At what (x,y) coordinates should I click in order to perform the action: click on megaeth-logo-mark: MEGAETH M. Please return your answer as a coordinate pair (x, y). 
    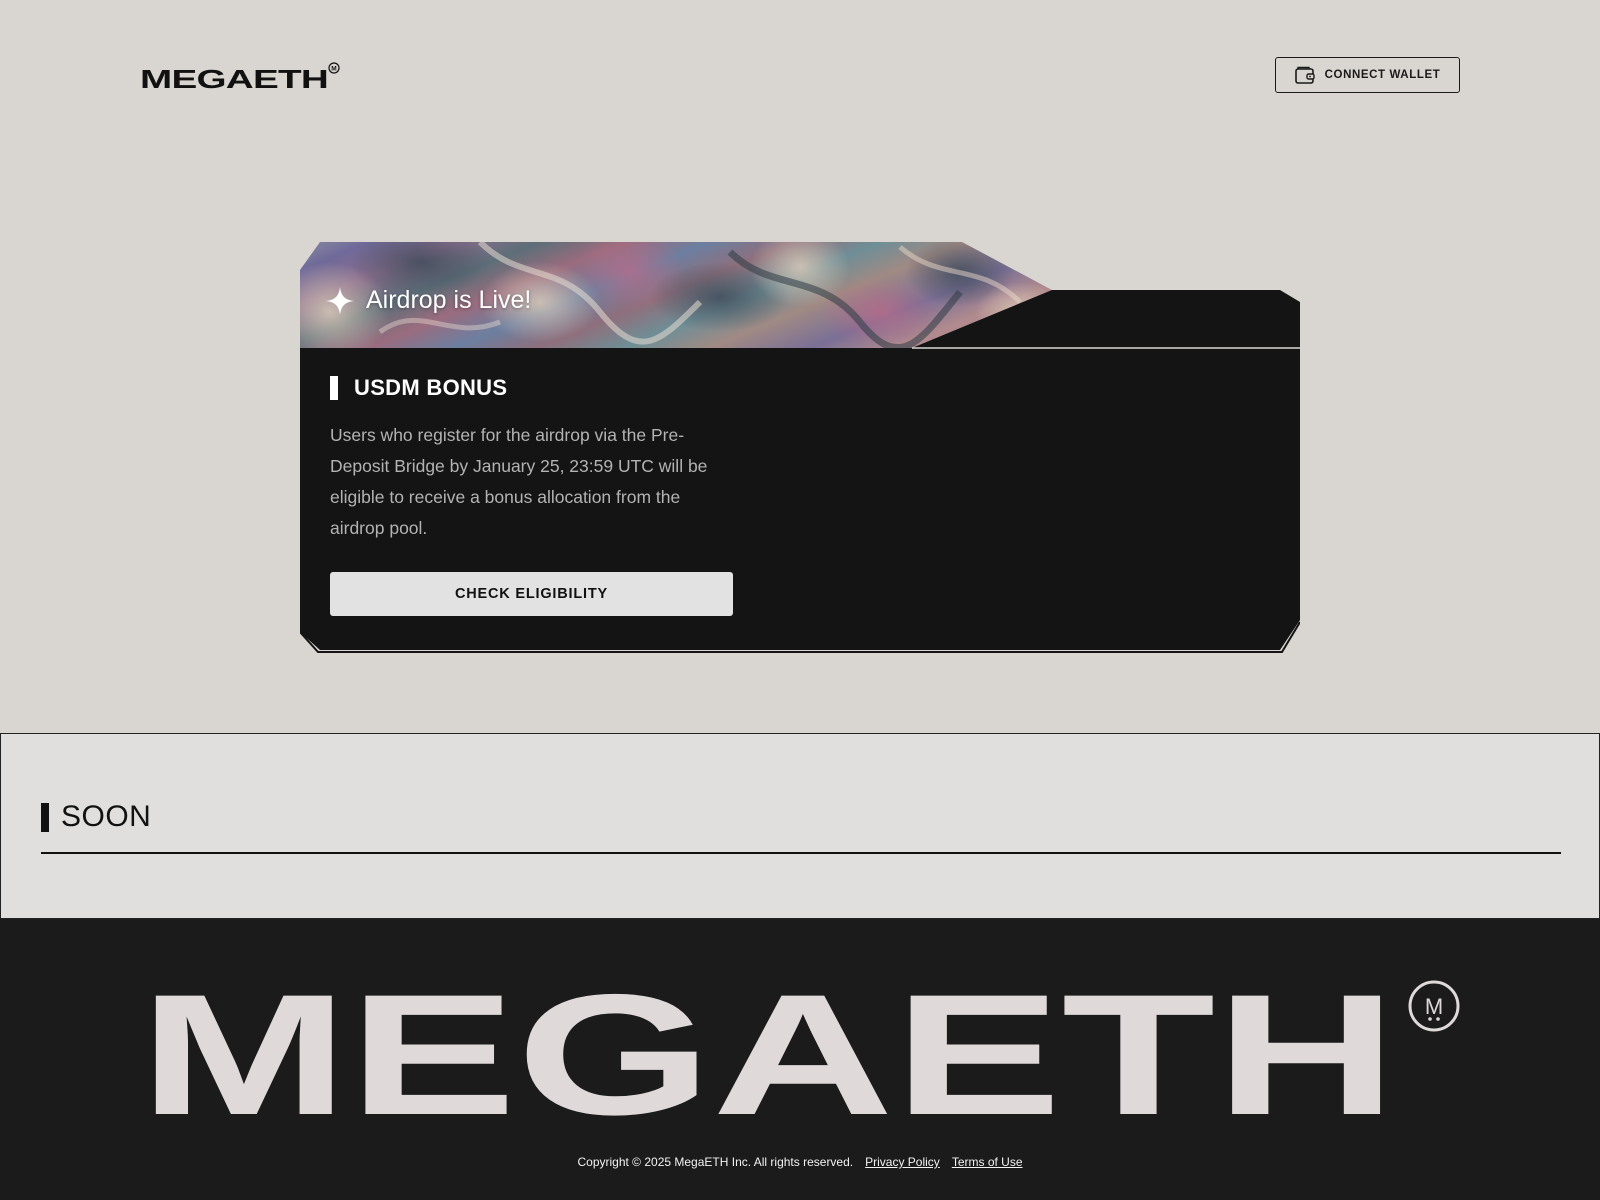
    Looking at the image, I should click on (240, 77).